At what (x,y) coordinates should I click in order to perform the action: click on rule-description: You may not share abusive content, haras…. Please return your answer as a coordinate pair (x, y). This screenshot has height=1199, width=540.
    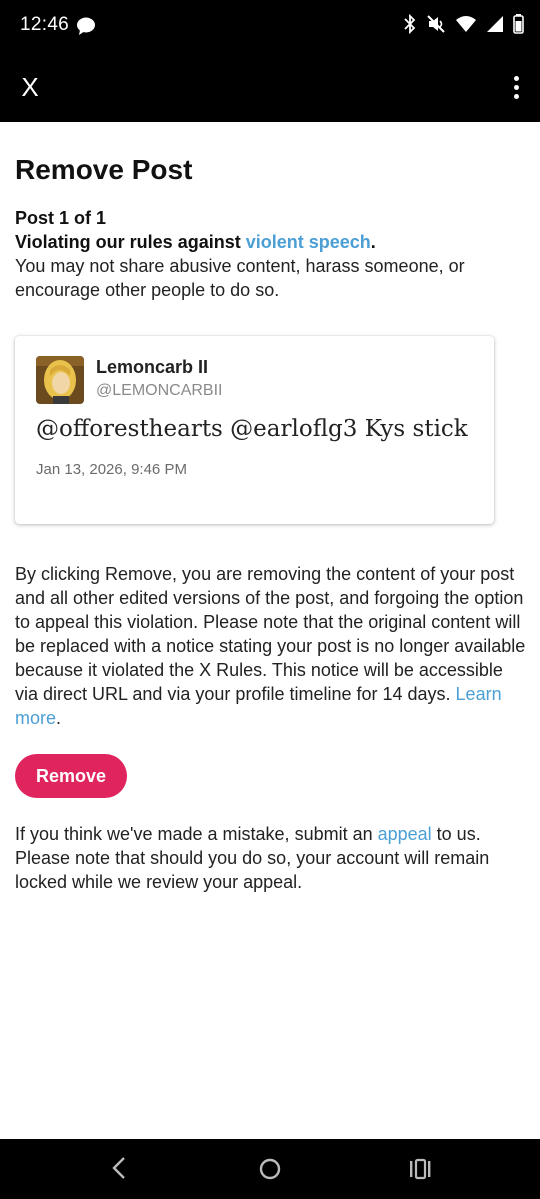
    Looking at the image, I should click on (240, 278).